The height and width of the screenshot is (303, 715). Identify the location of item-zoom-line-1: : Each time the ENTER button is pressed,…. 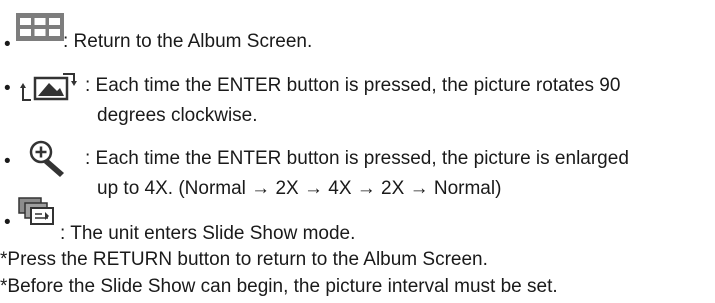
(357, 158).